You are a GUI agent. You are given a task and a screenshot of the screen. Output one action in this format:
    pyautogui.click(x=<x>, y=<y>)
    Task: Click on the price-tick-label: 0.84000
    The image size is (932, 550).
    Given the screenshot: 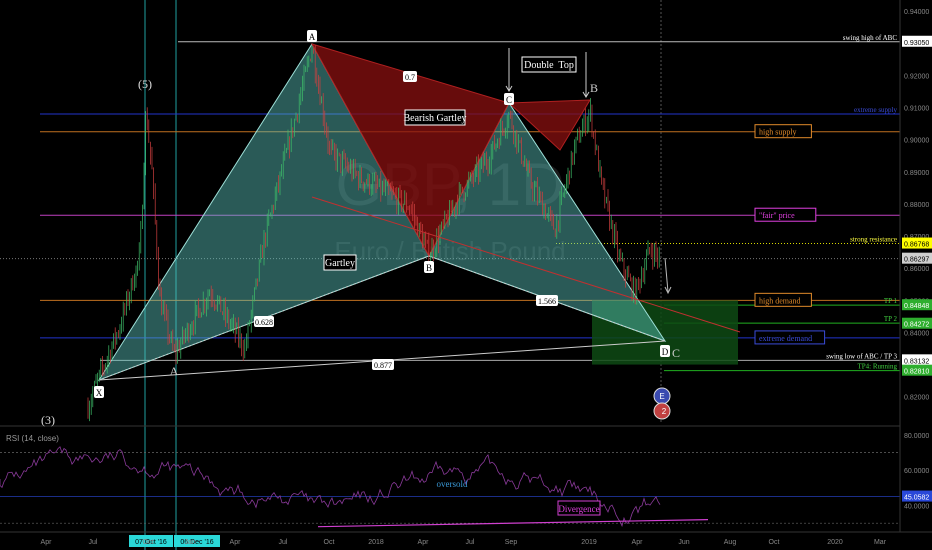 What is the action you would take?
    pyautogui.click(x=916, y=333)
    